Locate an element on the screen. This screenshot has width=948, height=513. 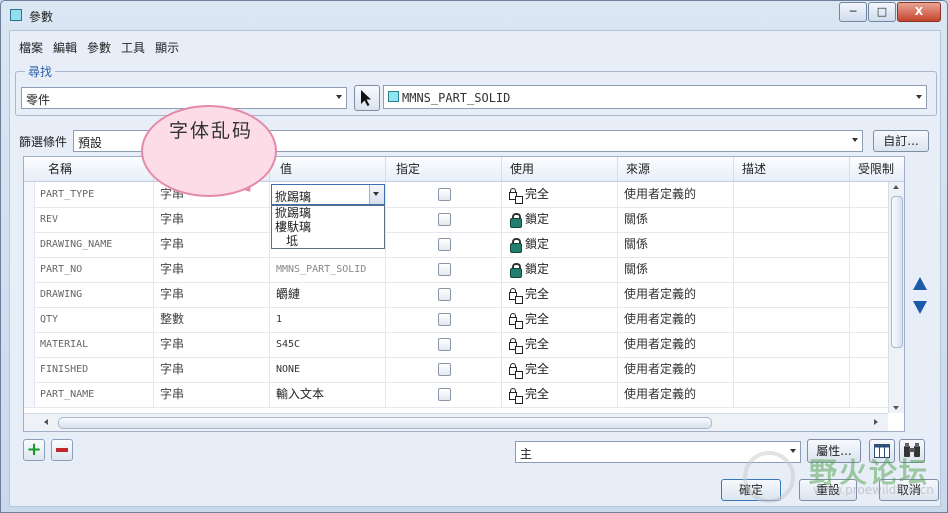
vertical-scroll-thumb is located at coordinates (897, 272).